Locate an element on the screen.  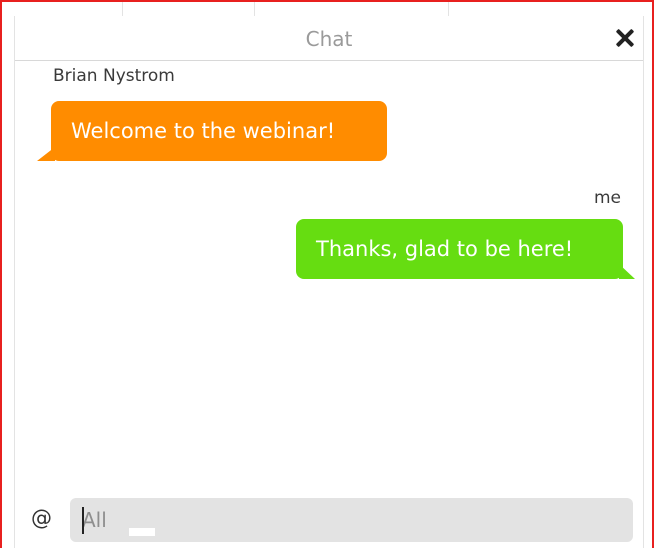
chat-header: Chat is located at coordinates (329, 38).